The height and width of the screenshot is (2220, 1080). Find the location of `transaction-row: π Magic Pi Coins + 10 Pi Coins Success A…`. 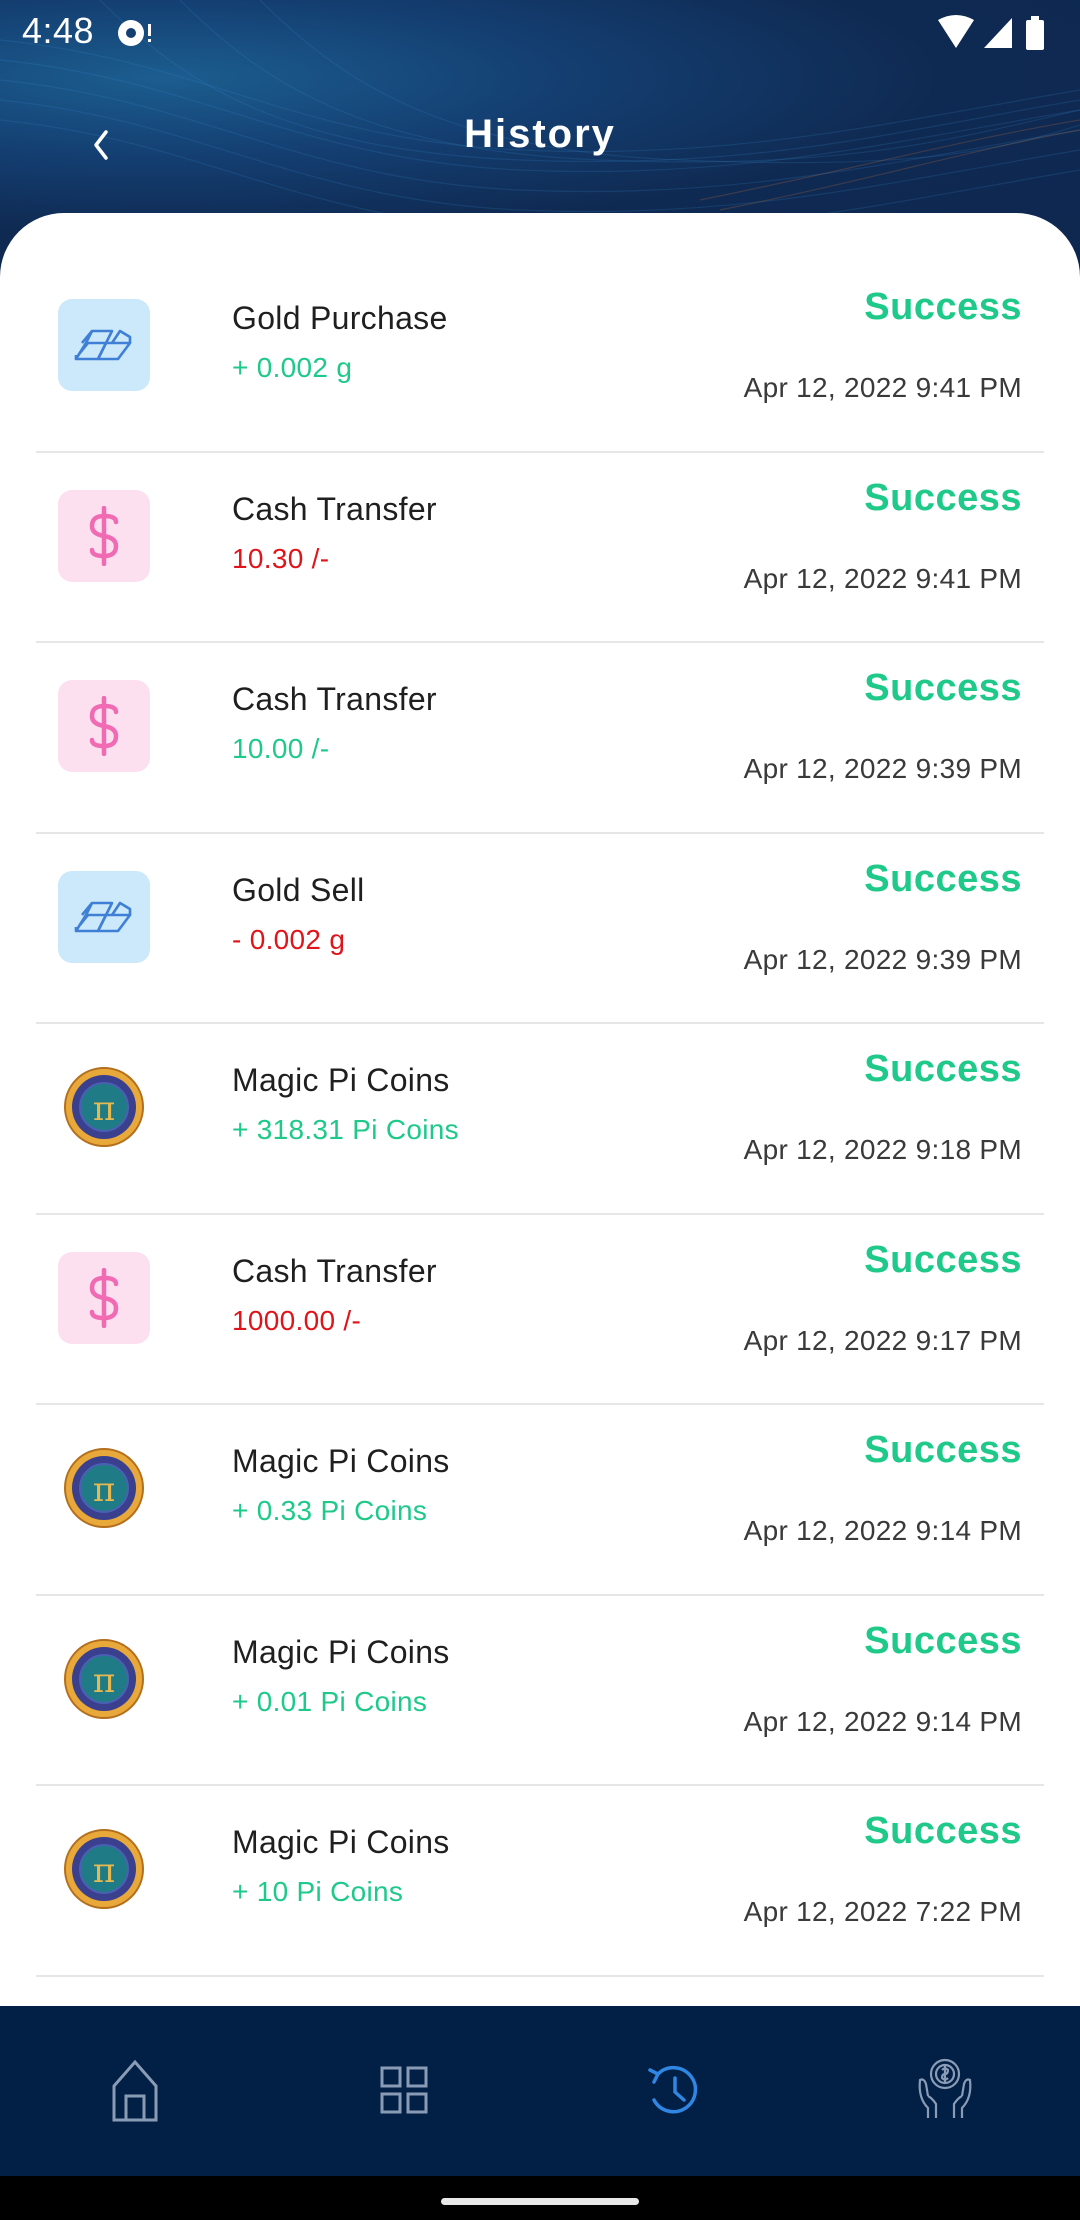

transaction-row: π Magic Pi Coins + 10 Pi Coins Success A… is located at coordinates (540, 1881).